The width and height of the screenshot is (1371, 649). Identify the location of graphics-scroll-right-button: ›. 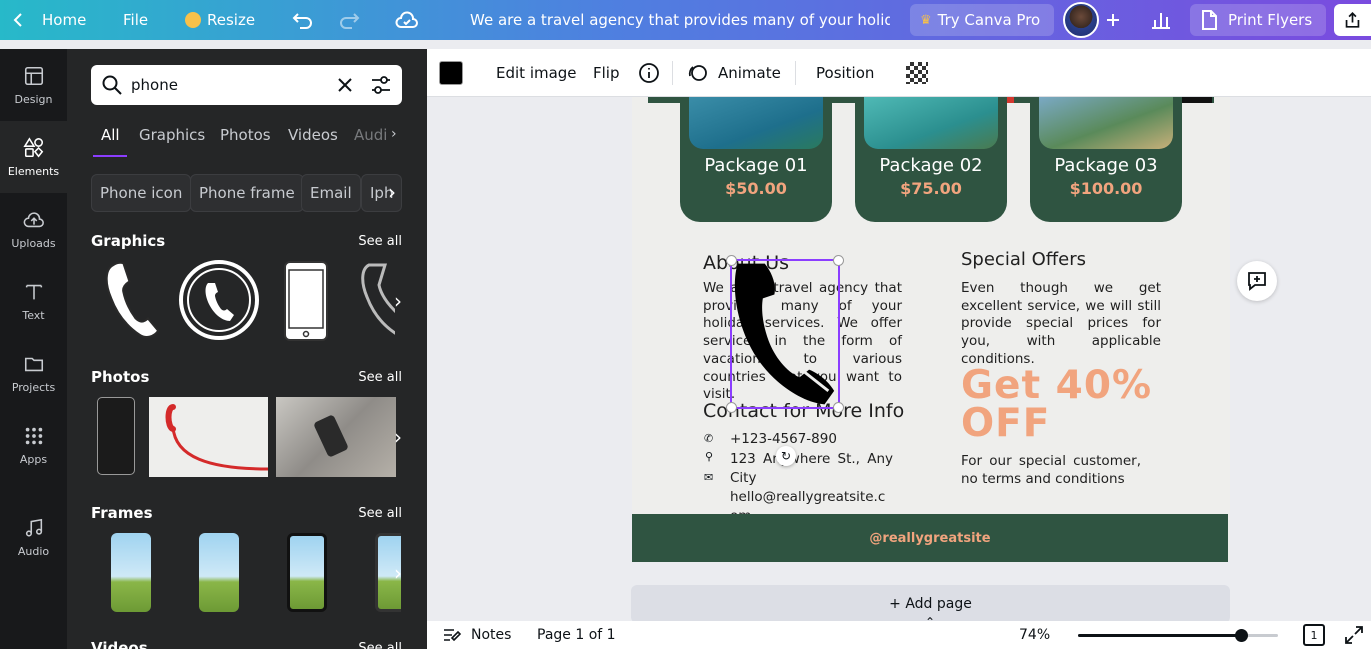
(398, 301).